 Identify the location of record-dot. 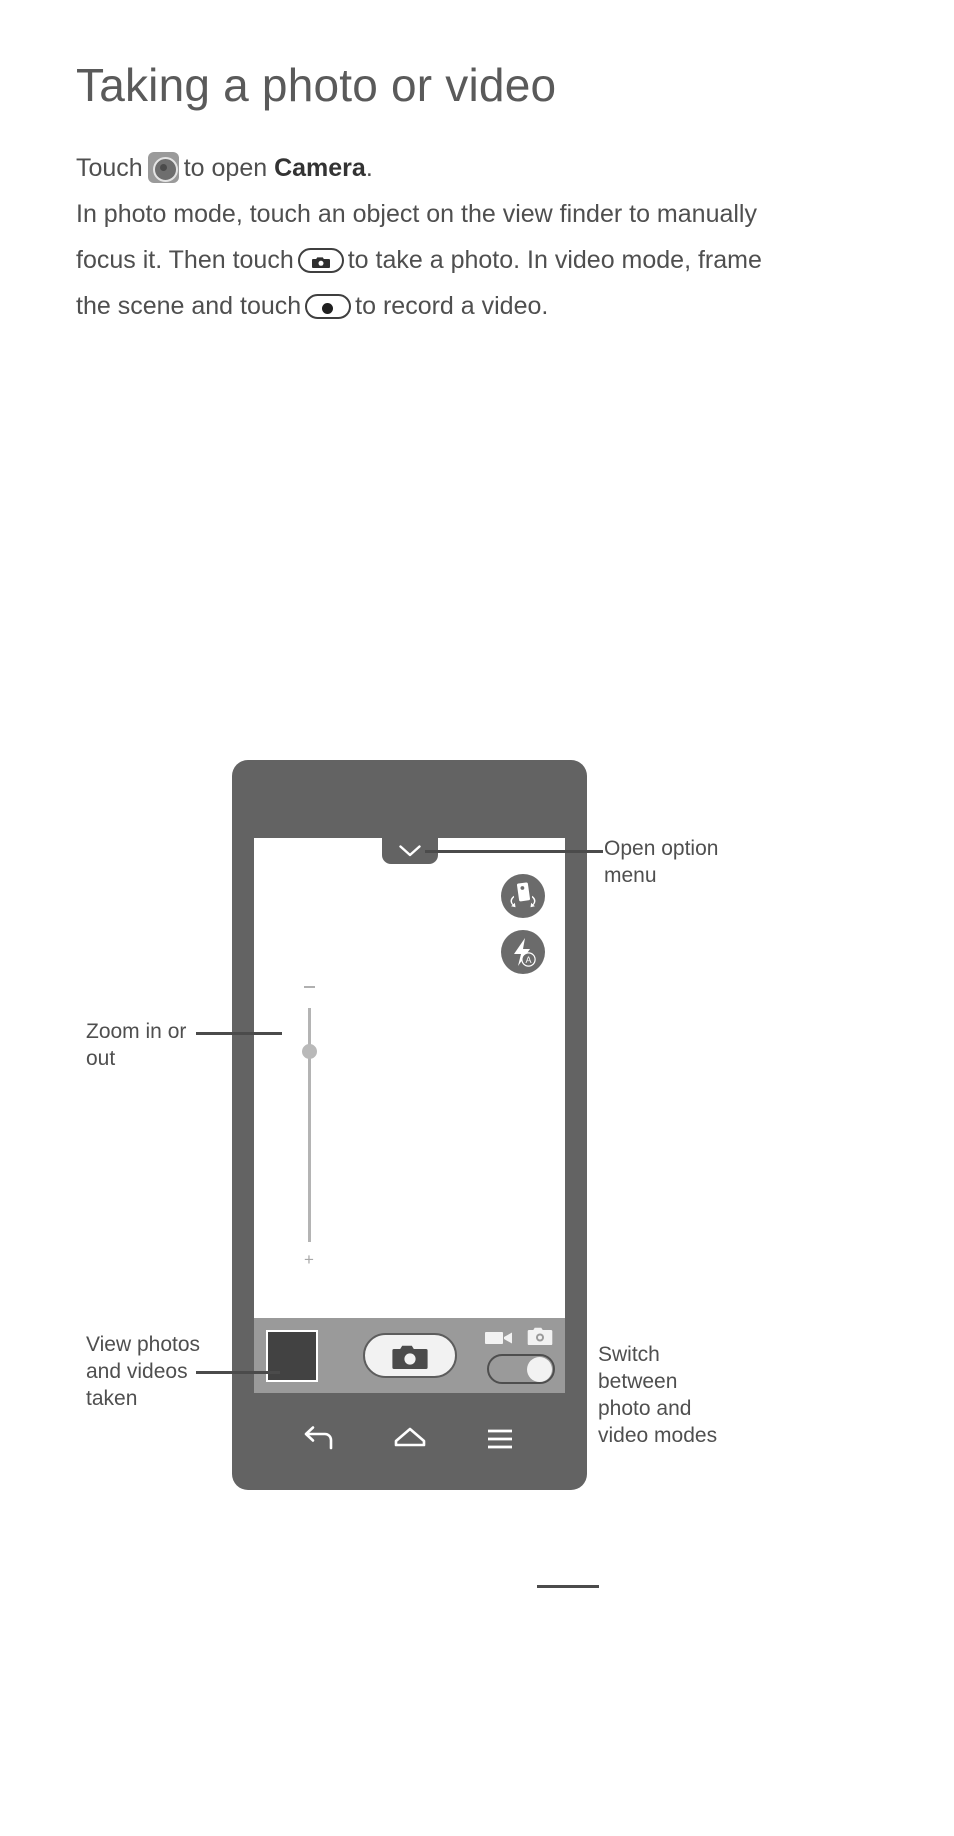
(328, 308).